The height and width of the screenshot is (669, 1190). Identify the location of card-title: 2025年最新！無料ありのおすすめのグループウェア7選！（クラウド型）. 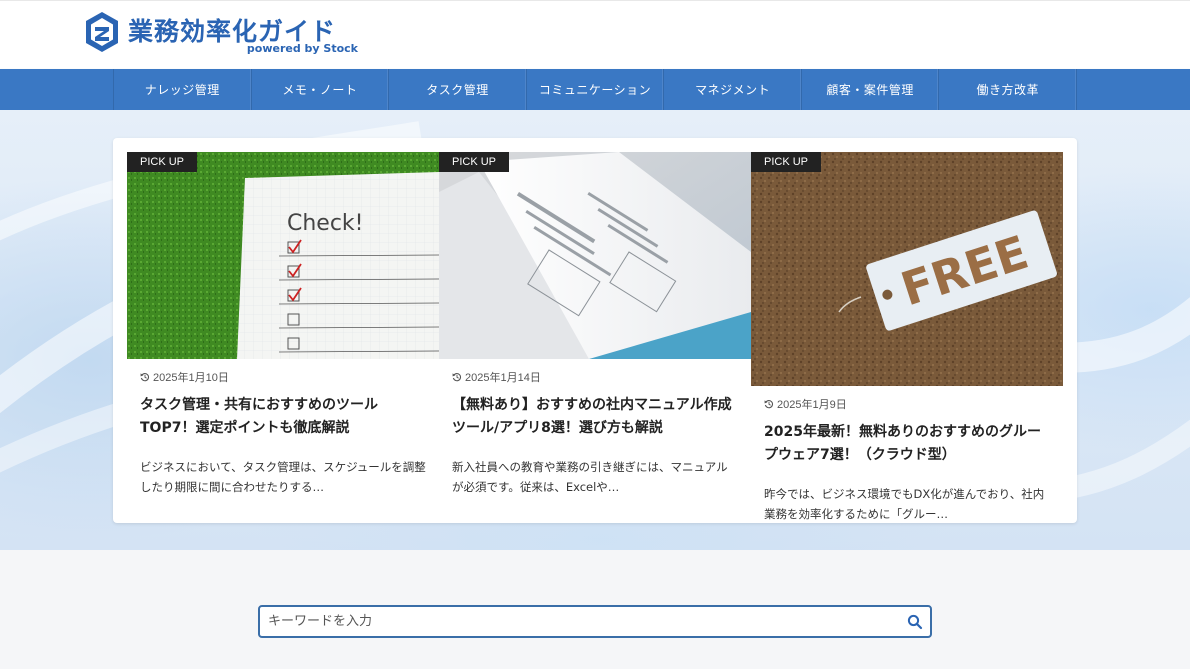
(907, 444).